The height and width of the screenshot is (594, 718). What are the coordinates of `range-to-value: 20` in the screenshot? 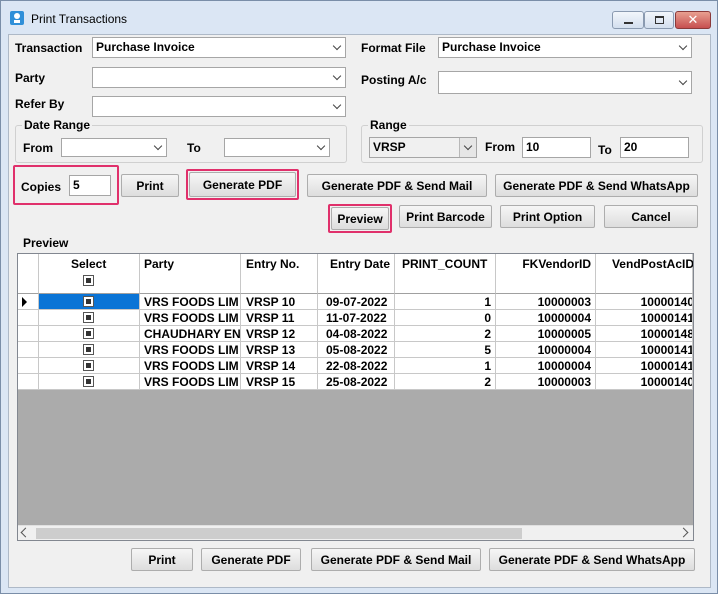 It's located at (631, 147).